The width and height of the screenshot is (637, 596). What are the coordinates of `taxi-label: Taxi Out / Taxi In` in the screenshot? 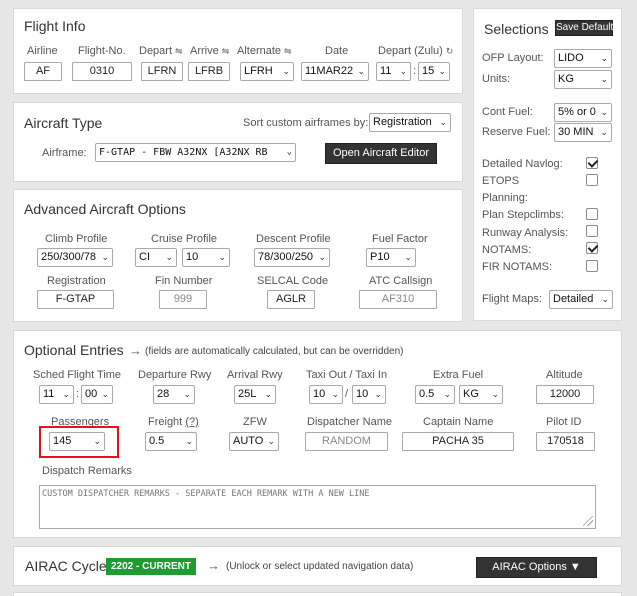 It's located at (347, 375).